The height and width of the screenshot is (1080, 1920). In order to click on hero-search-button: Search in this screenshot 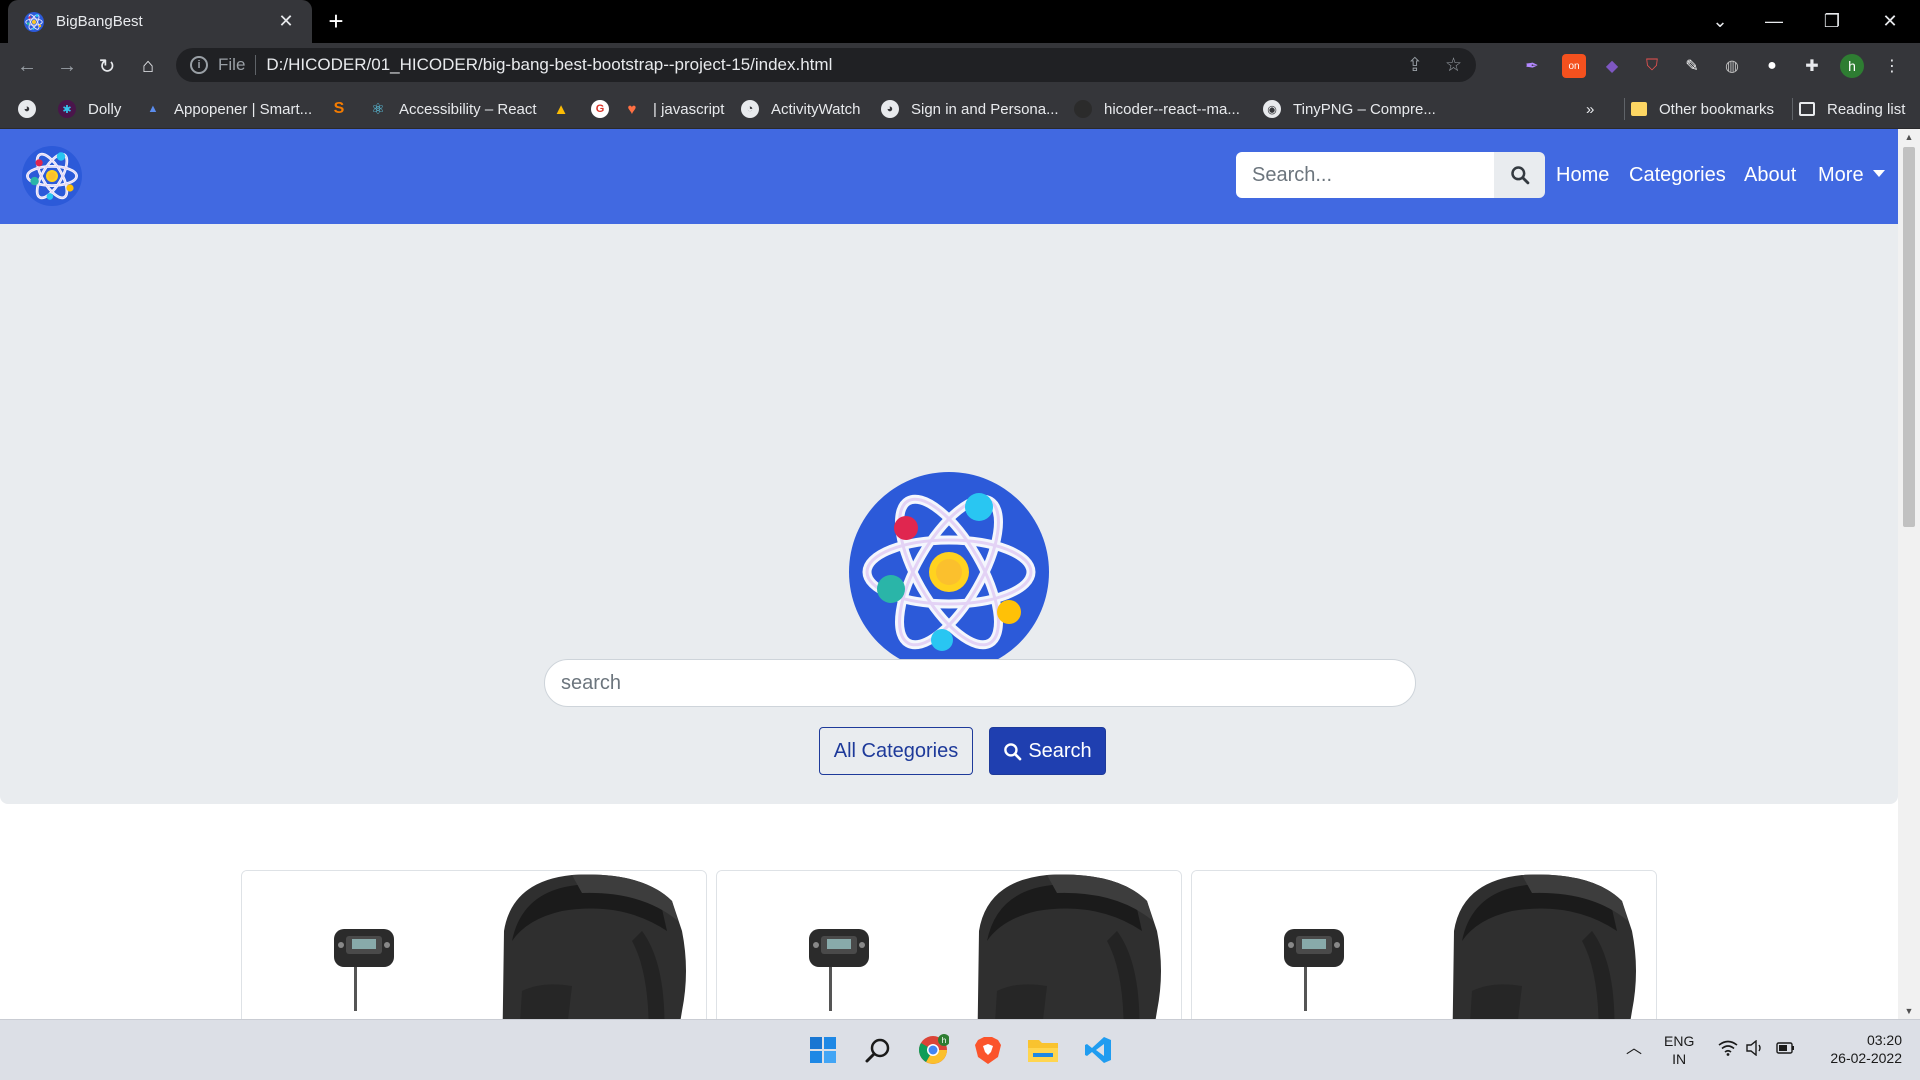, I will do `click(1047, 751)`.